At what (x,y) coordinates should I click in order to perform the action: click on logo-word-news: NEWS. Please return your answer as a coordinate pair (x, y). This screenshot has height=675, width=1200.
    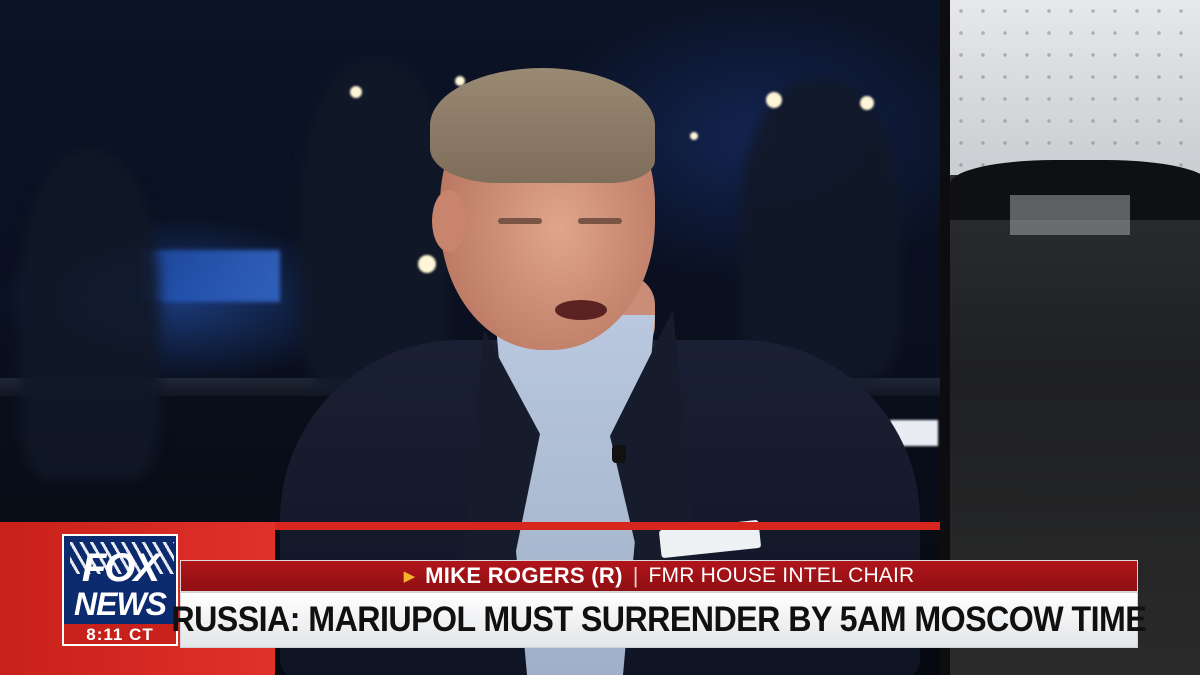
    Looking at the image, I should click on (120, 604).